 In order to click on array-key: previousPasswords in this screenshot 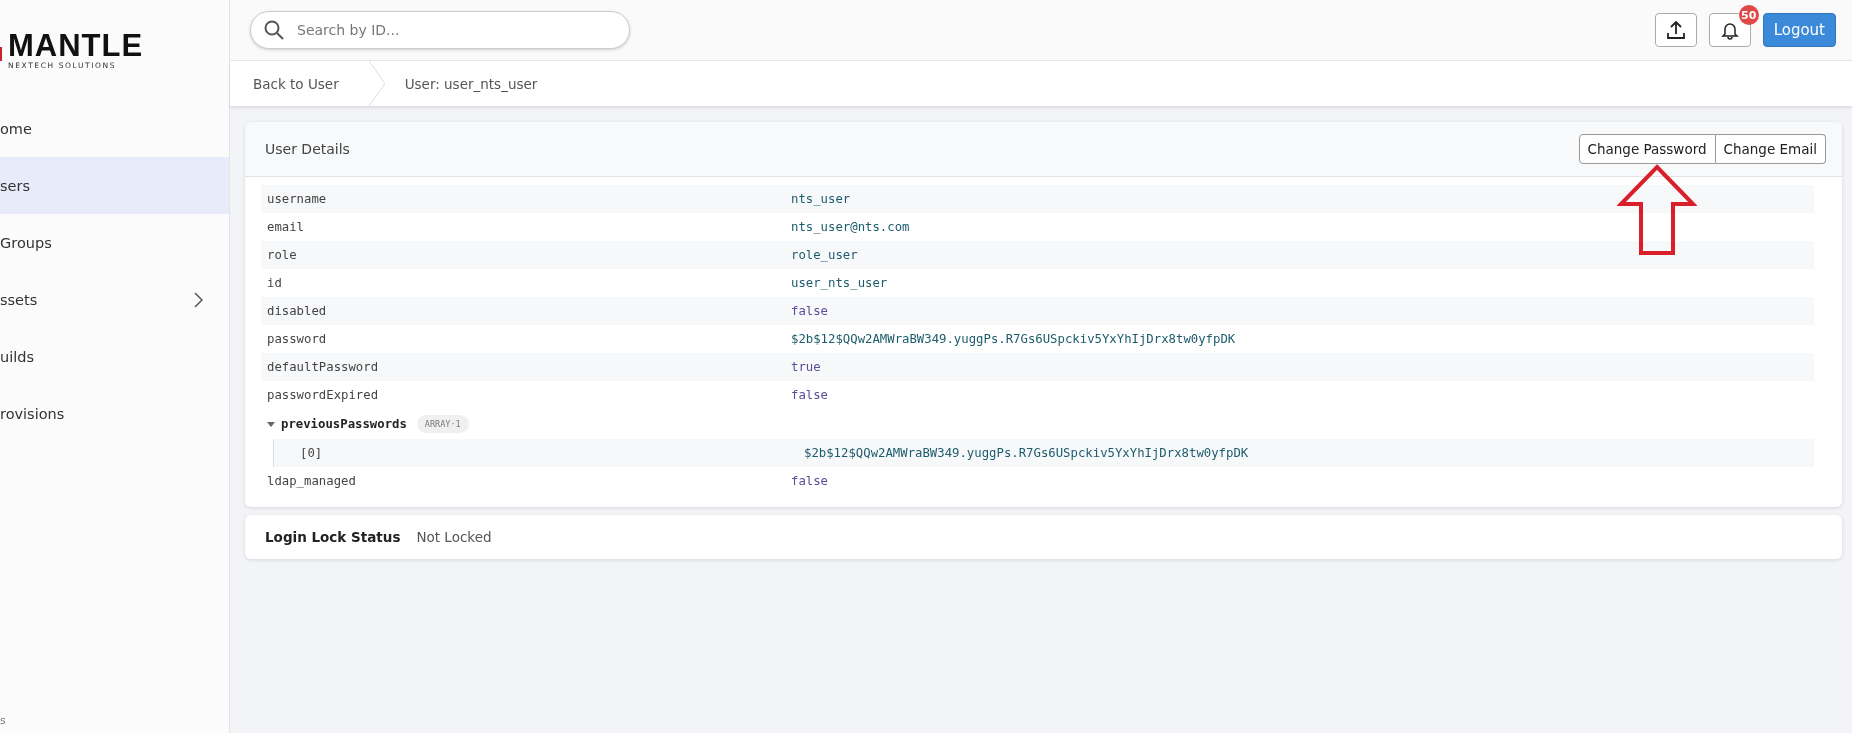, I will do `click(344, 424)`.